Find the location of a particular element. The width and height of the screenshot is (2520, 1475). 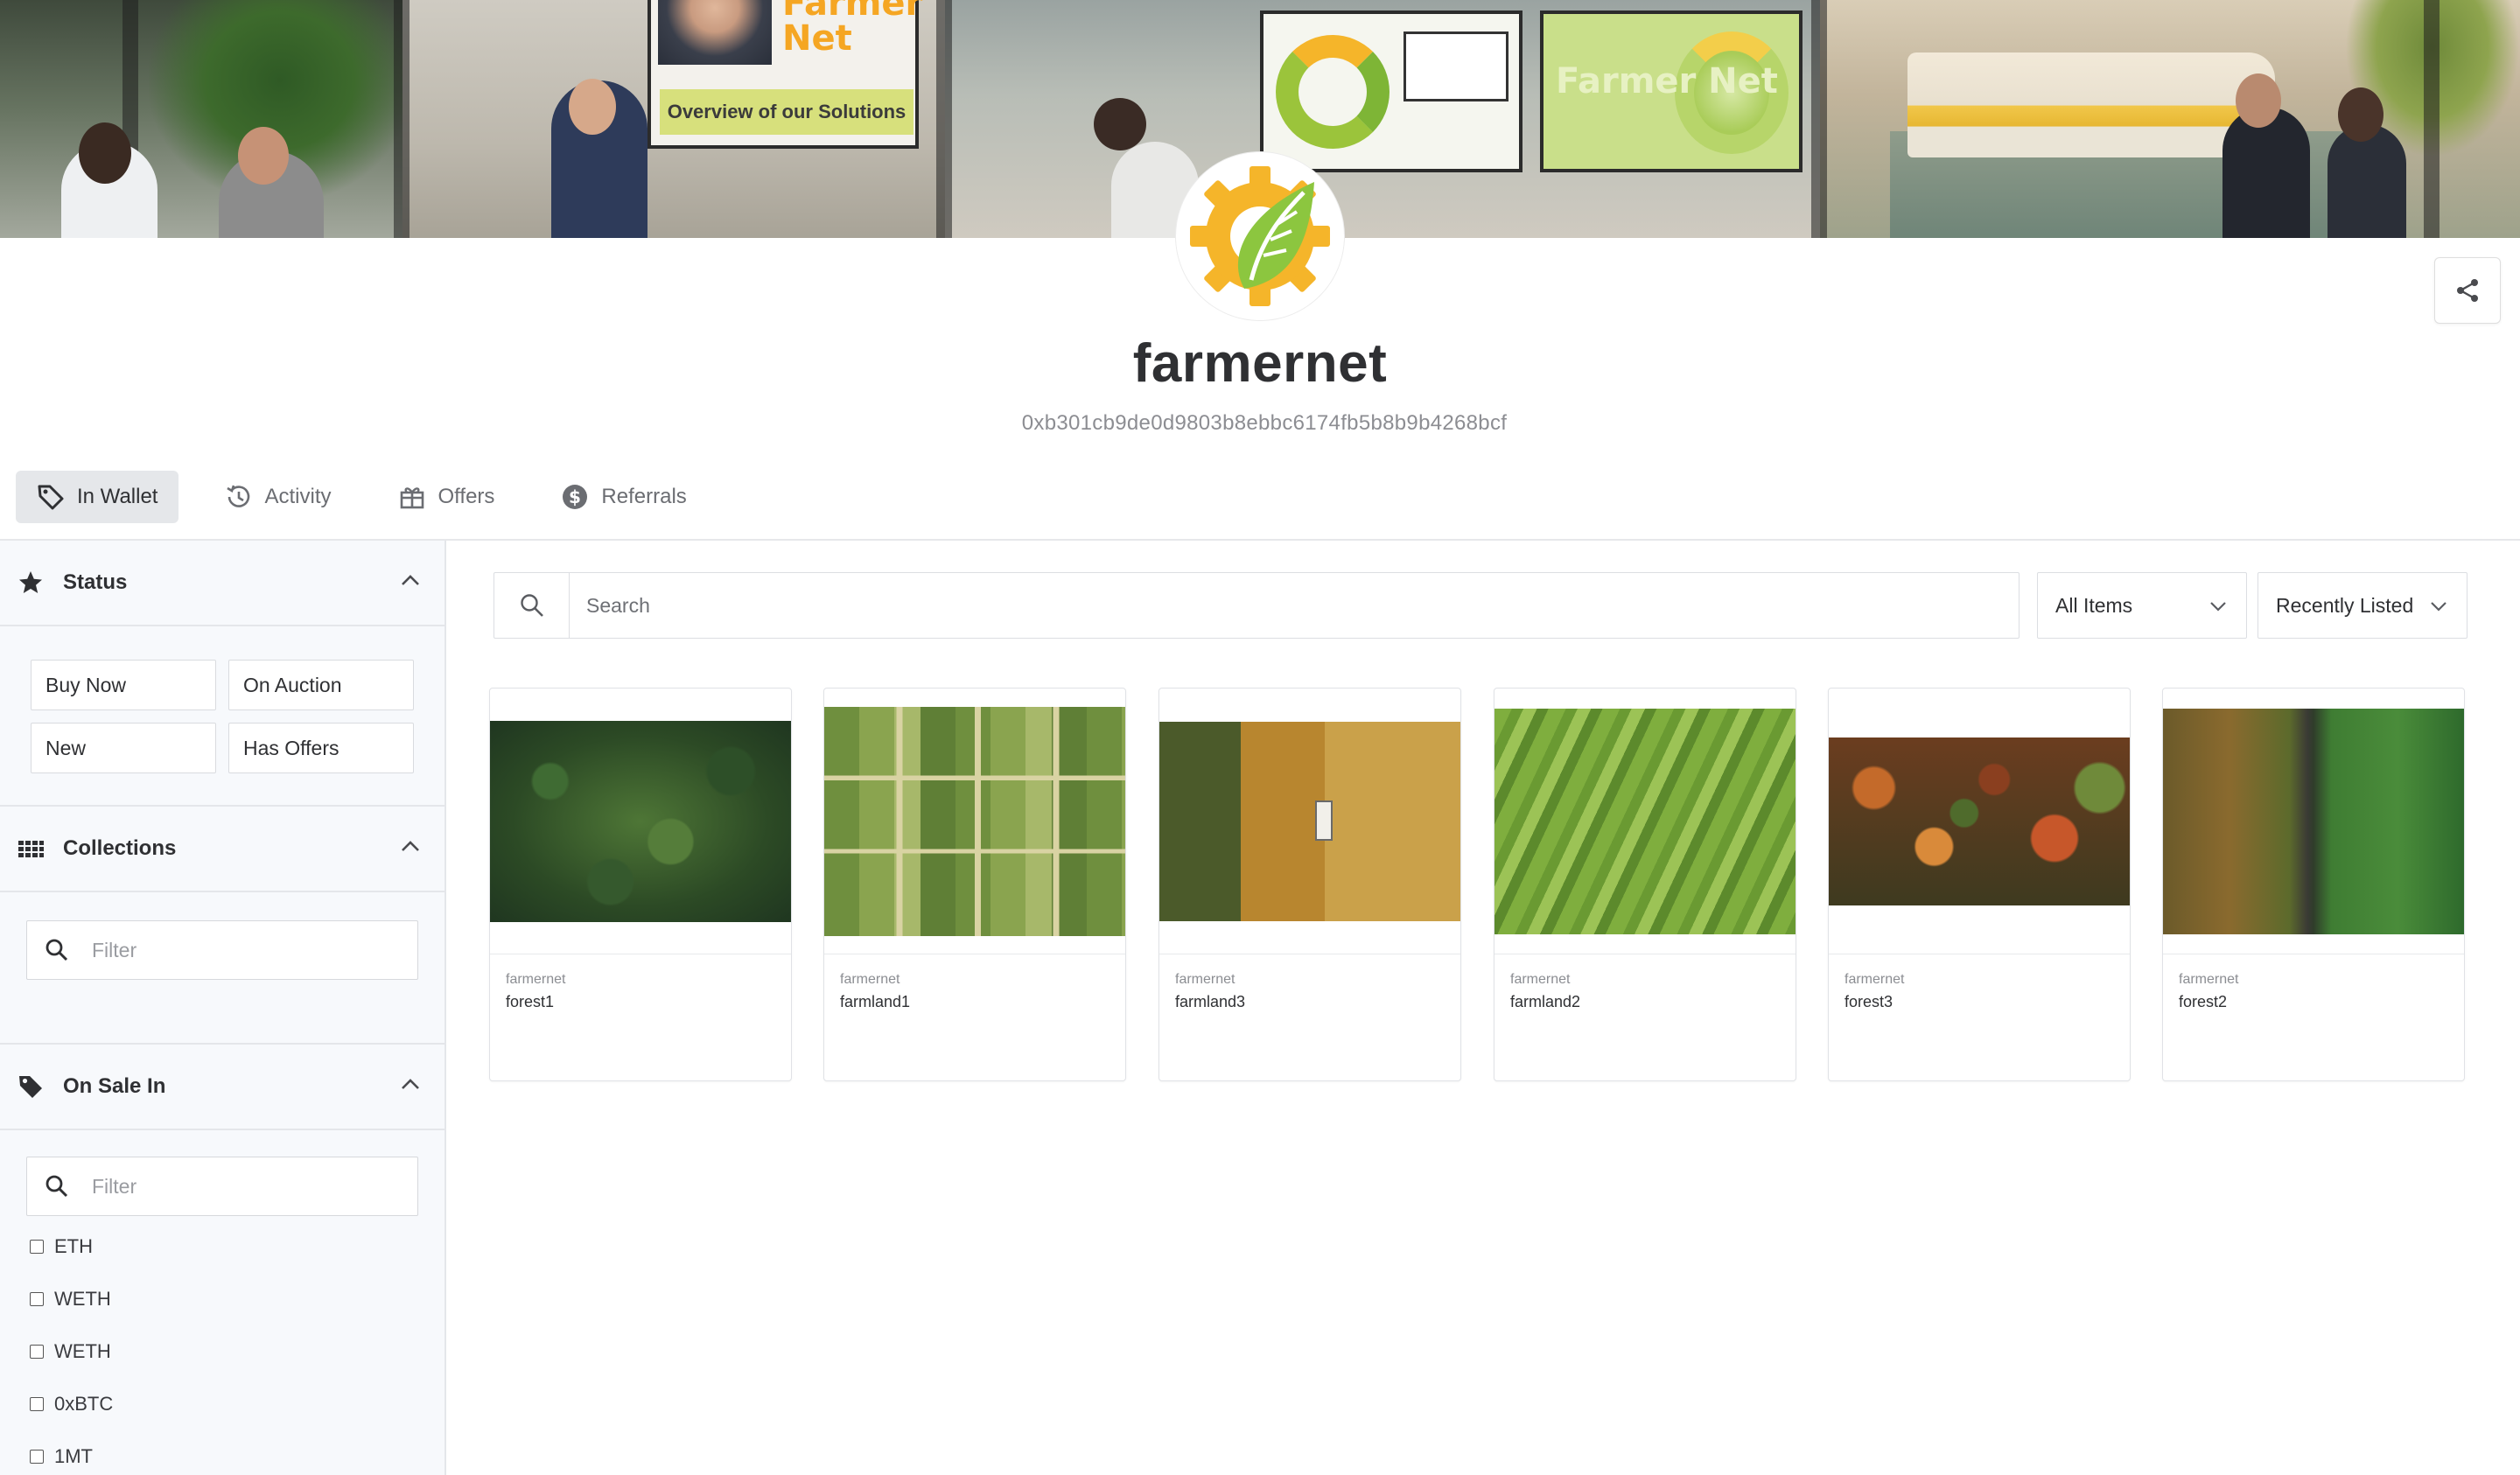

terraced-field-image is located at coordinates (1645, 821).